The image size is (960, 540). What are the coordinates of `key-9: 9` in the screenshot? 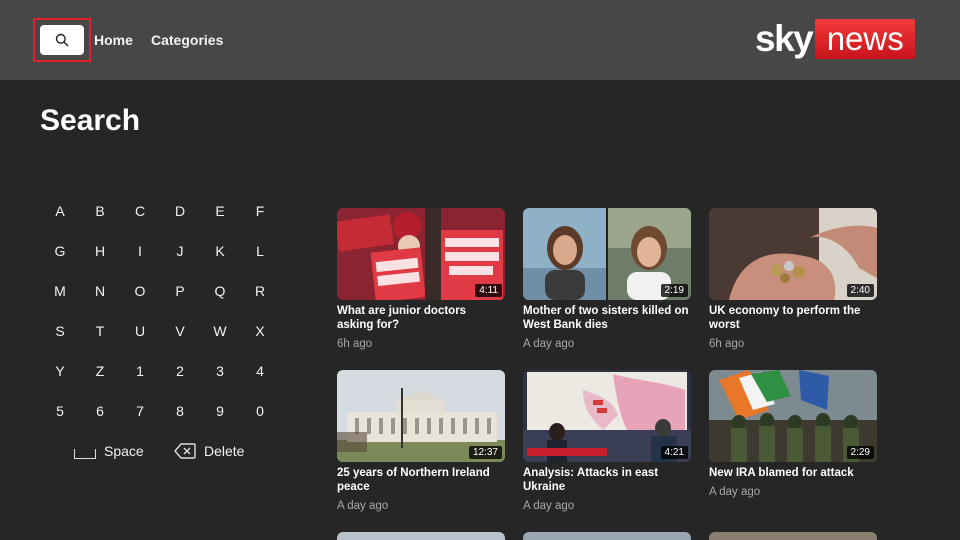 It's located at (220, 411).